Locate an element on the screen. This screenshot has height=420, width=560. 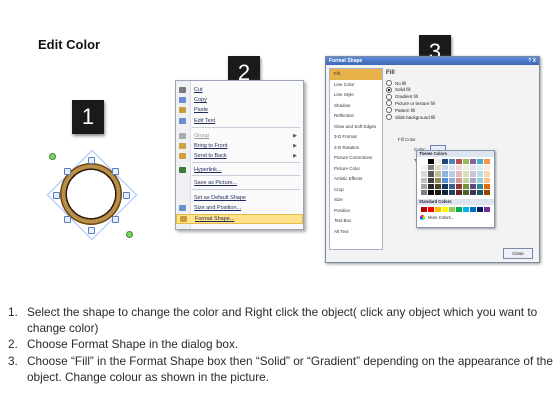
category-item: Crop is located at coordinates (356, 190).